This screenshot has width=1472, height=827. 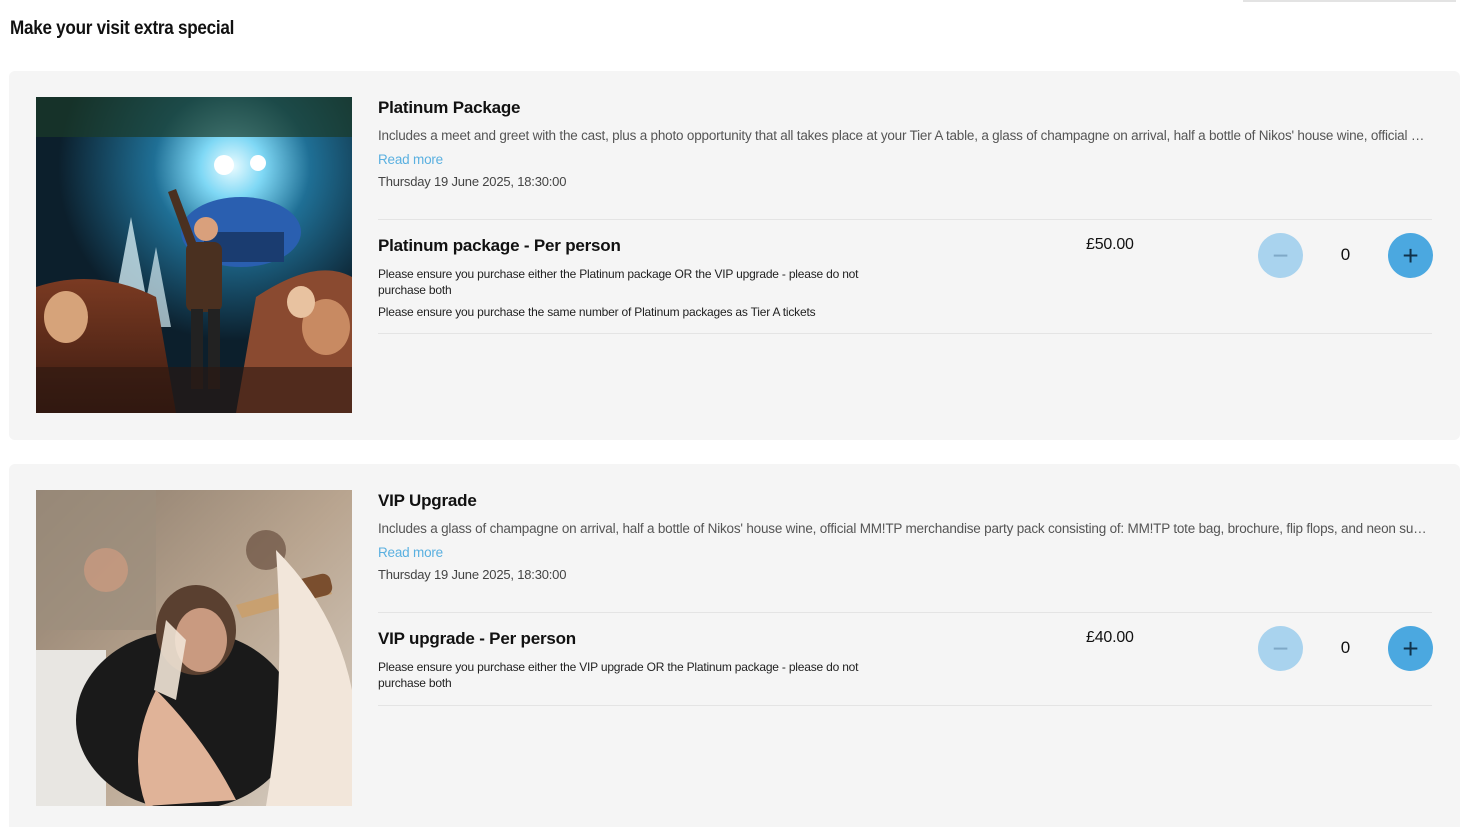 I want to click on package-title: VIP Upgrade, so click(x=427, y=500).